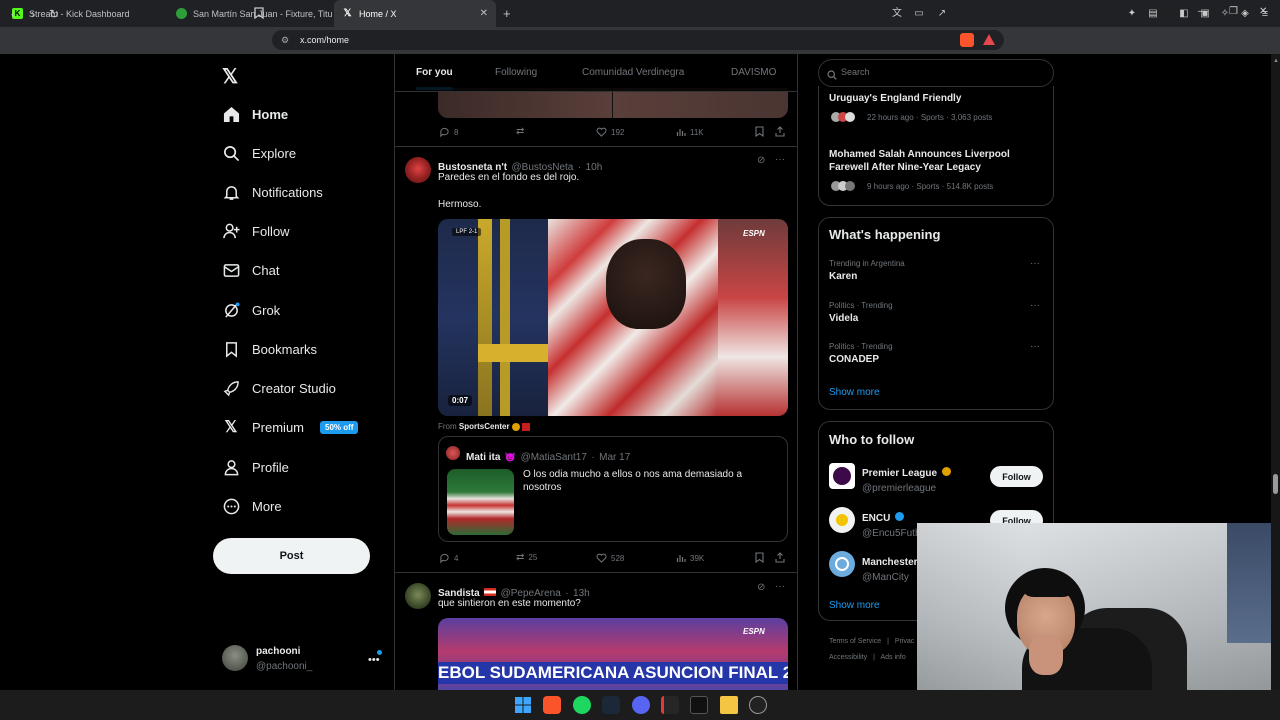 The height and width of the screenshot is (720, 1280). Describe the element at coordinates (13, 14) in the screenshot. I see `back-icon: ‹` at that location.